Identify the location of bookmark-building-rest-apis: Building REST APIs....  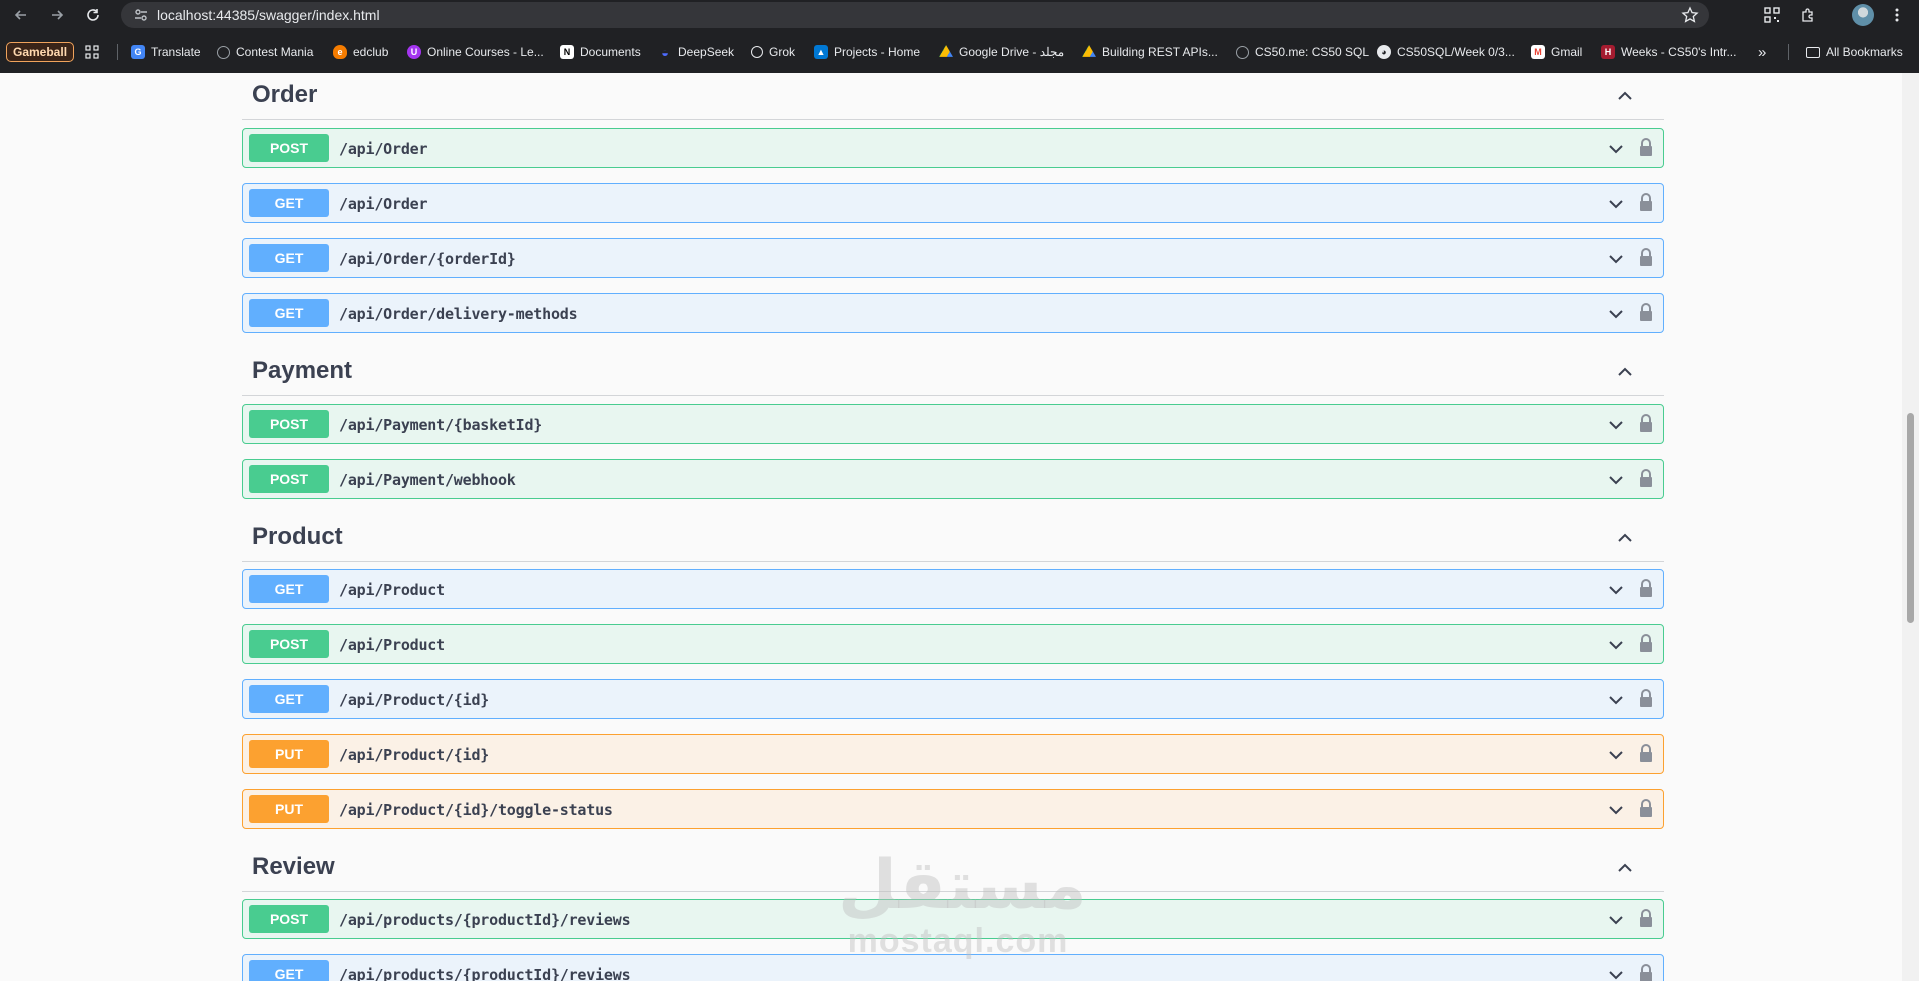
(1150, 52).